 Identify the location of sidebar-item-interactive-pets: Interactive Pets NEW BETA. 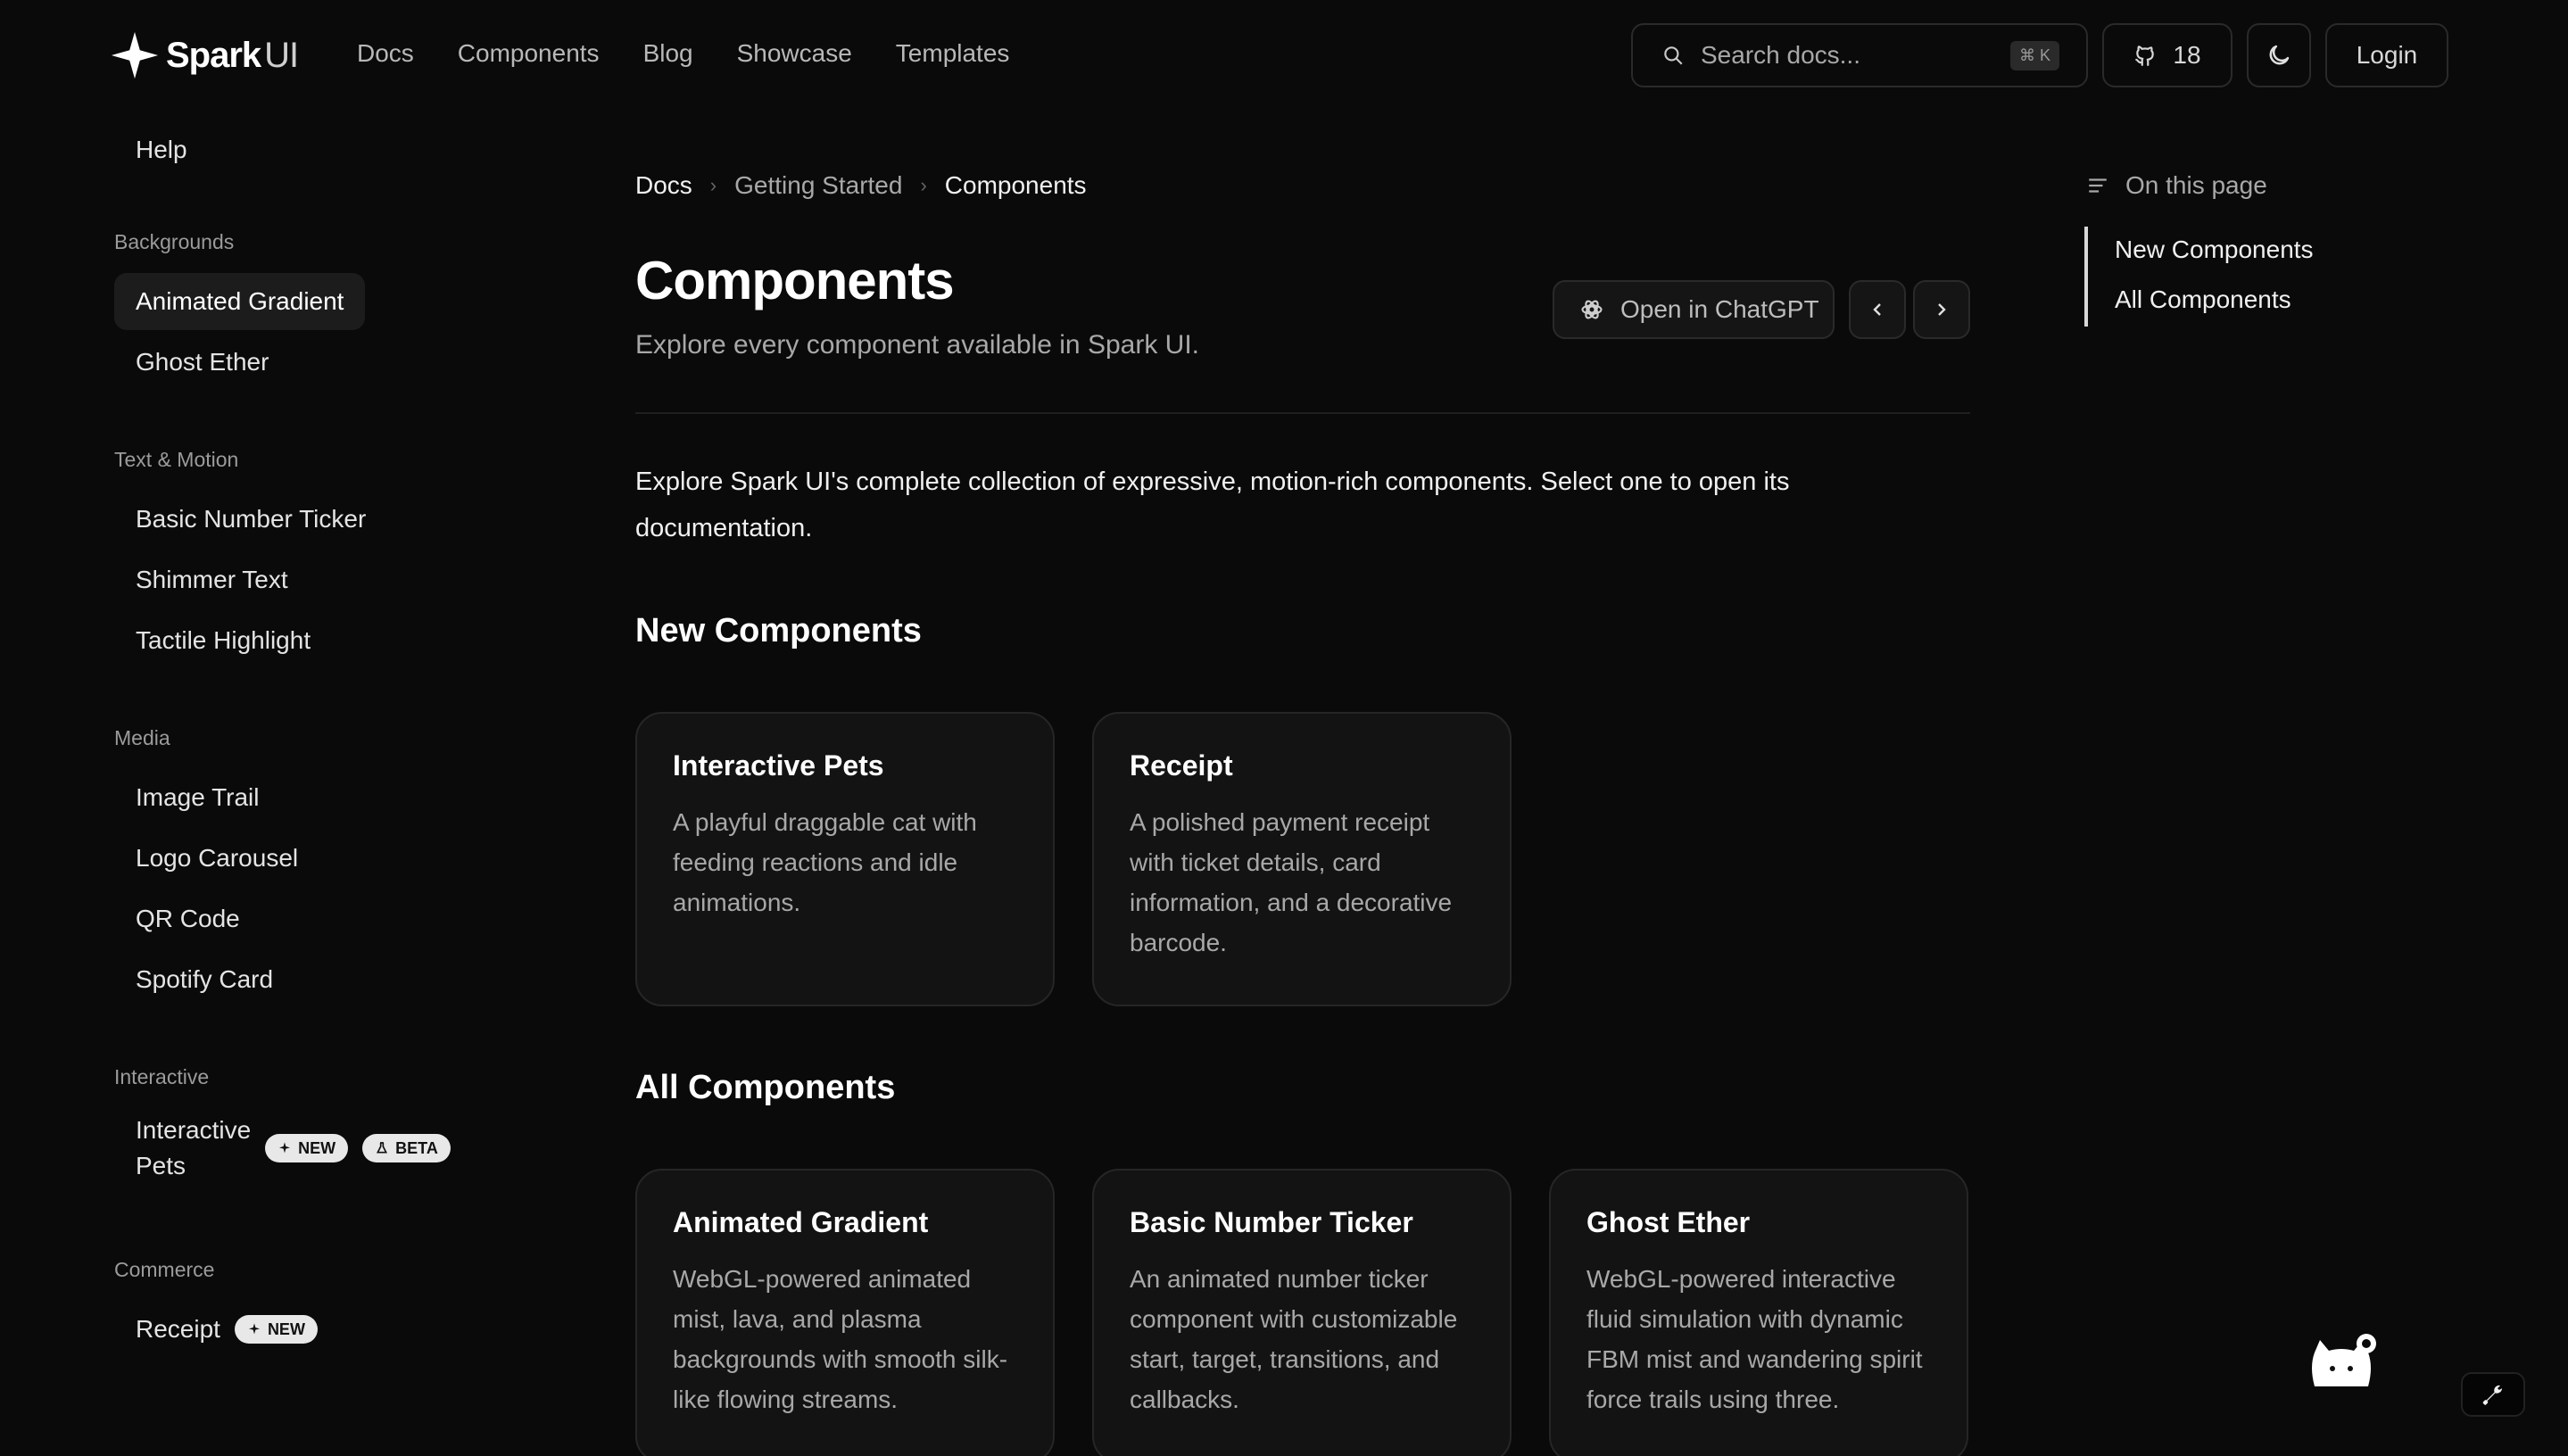
(293, 1148).